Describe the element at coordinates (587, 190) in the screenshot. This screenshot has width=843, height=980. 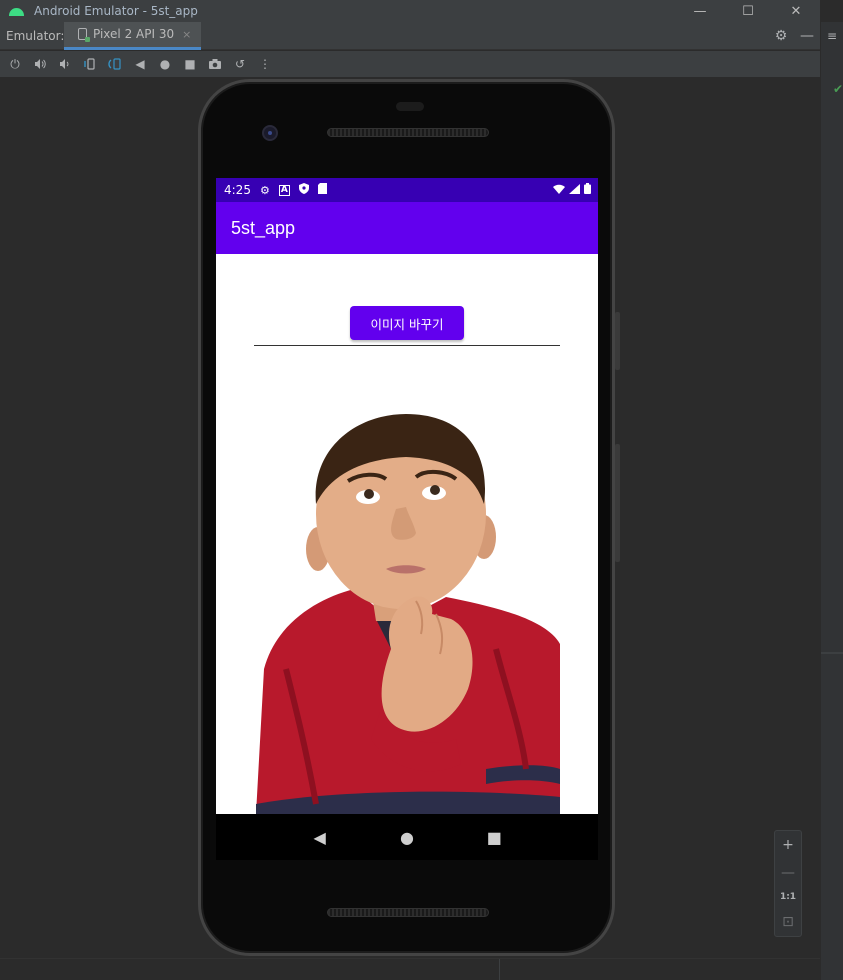
I see `battery-icon` at that location.